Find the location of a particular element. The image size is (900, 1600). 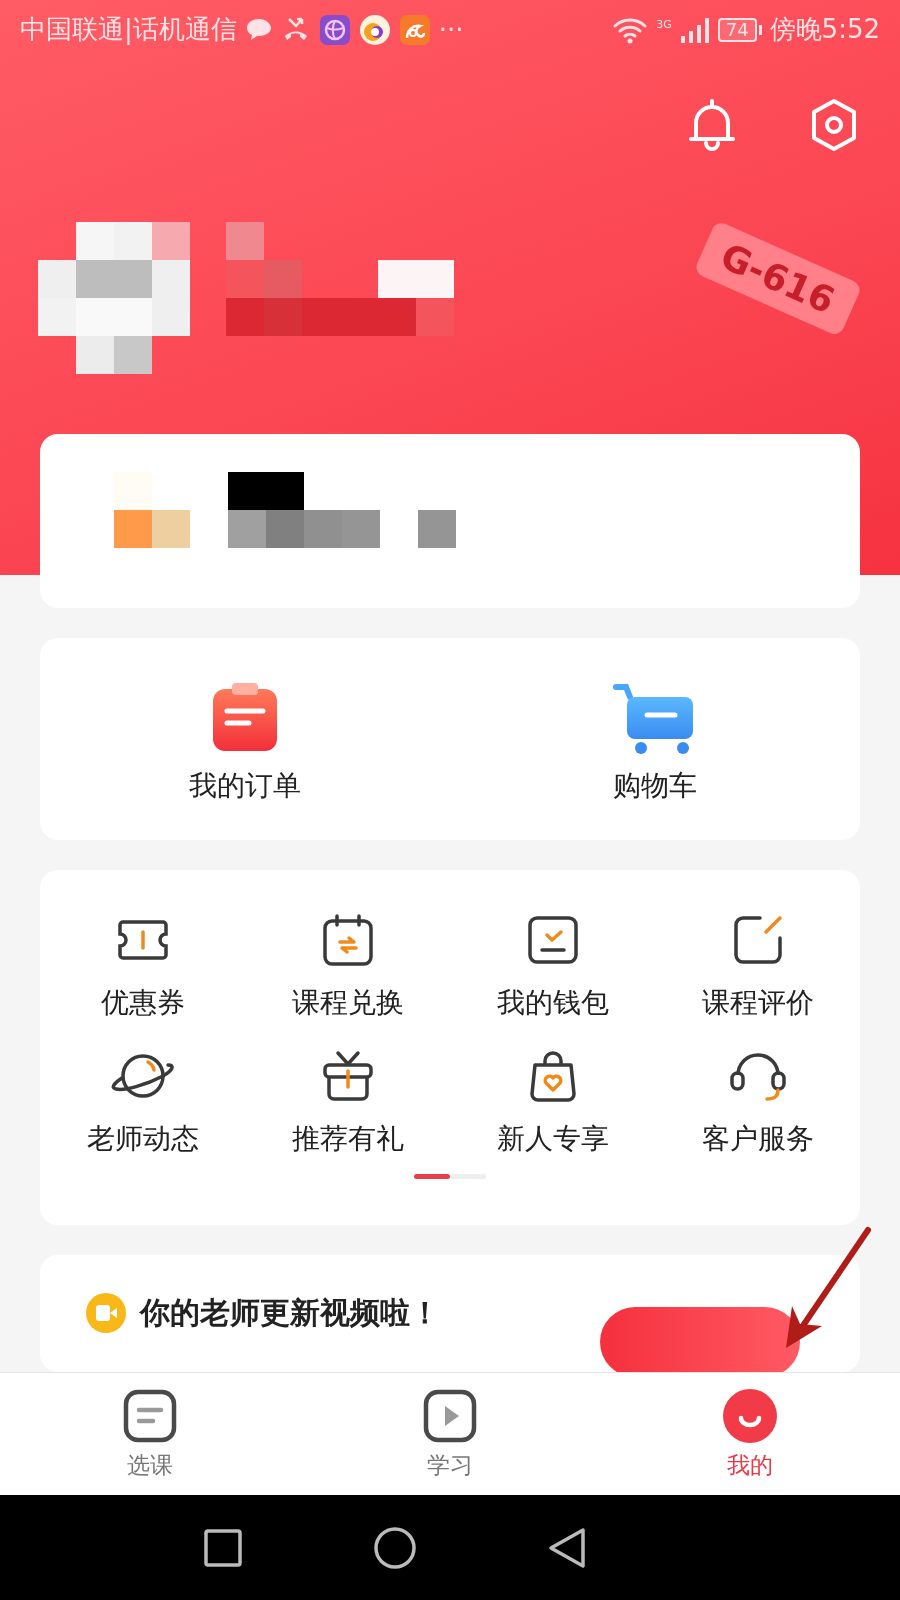

tab: 我的 is located at coordinates (750, 1434).